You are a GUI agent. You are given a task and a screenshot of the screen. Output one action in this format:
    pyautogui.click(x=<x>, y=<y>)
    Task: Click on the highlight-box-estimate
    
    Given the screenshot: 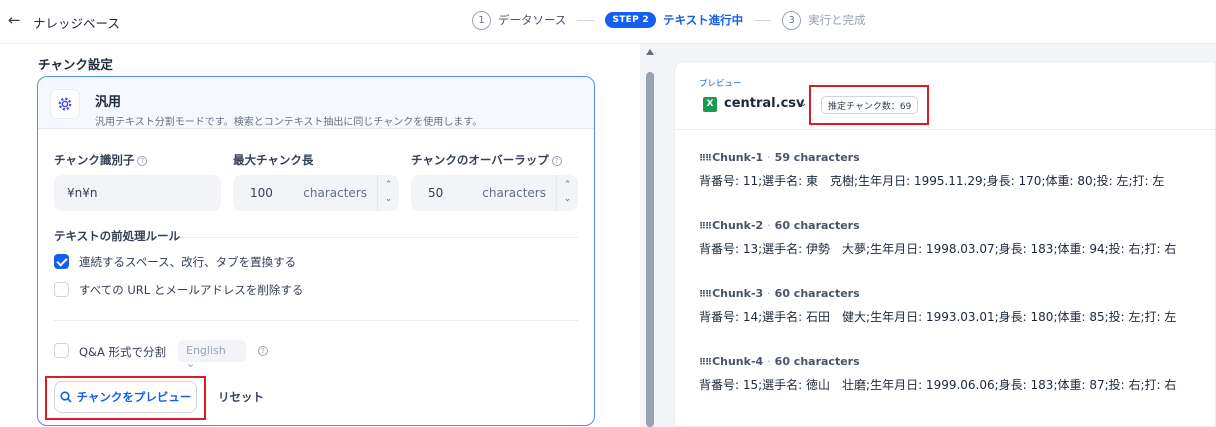 What is the action you would take?
    pyautogui.click(x=869, y=105)
    